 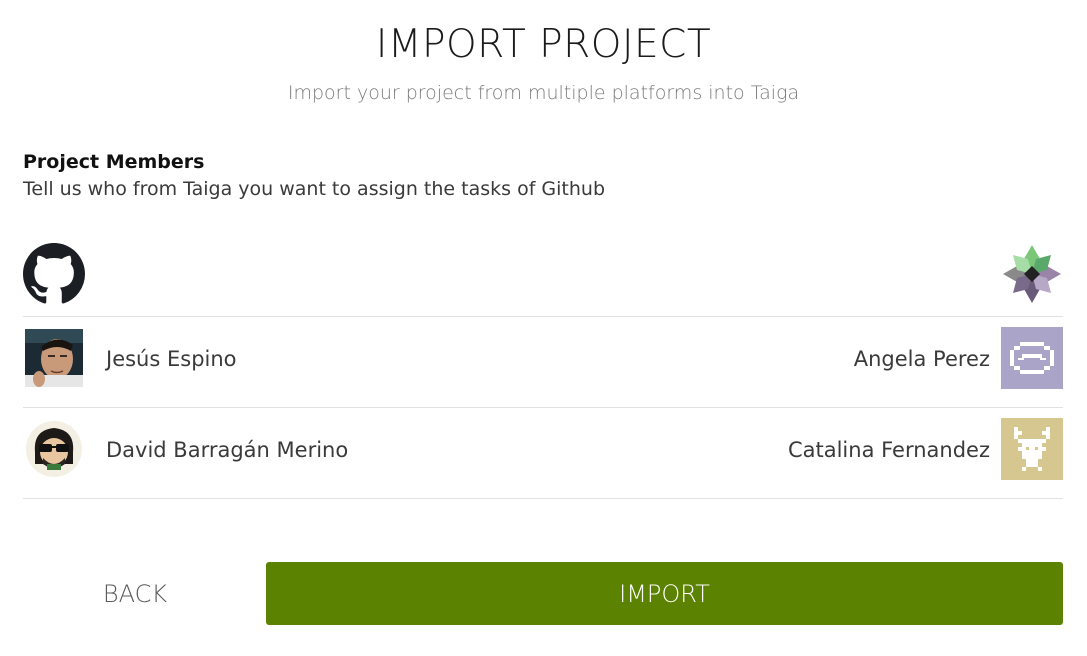 What do you see at coordinates (135, 593) in the screenshot?
I see `back-button: BACK` at bounding box center [135, 593].